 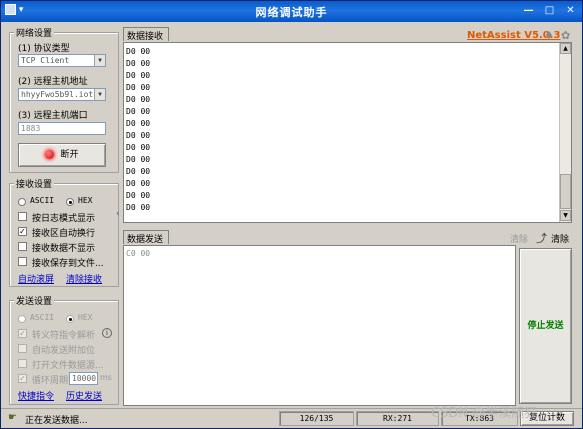 What do you see at coordinates (34, 32) in the screenshot?
I see `network-settings-title: 网络设置` at bounding box center [34, 32].